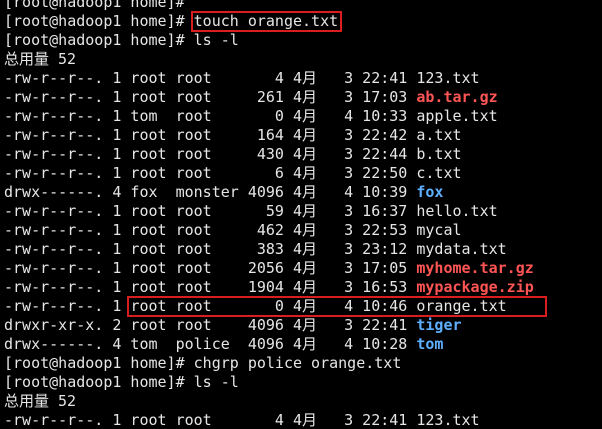  What do you see at coordinates (210, 116) in the screenshot?
I see `terminal-text: -rw-r--r--. 1 tom root 0 4月 4 10:33` at bounding box center [210, 116].